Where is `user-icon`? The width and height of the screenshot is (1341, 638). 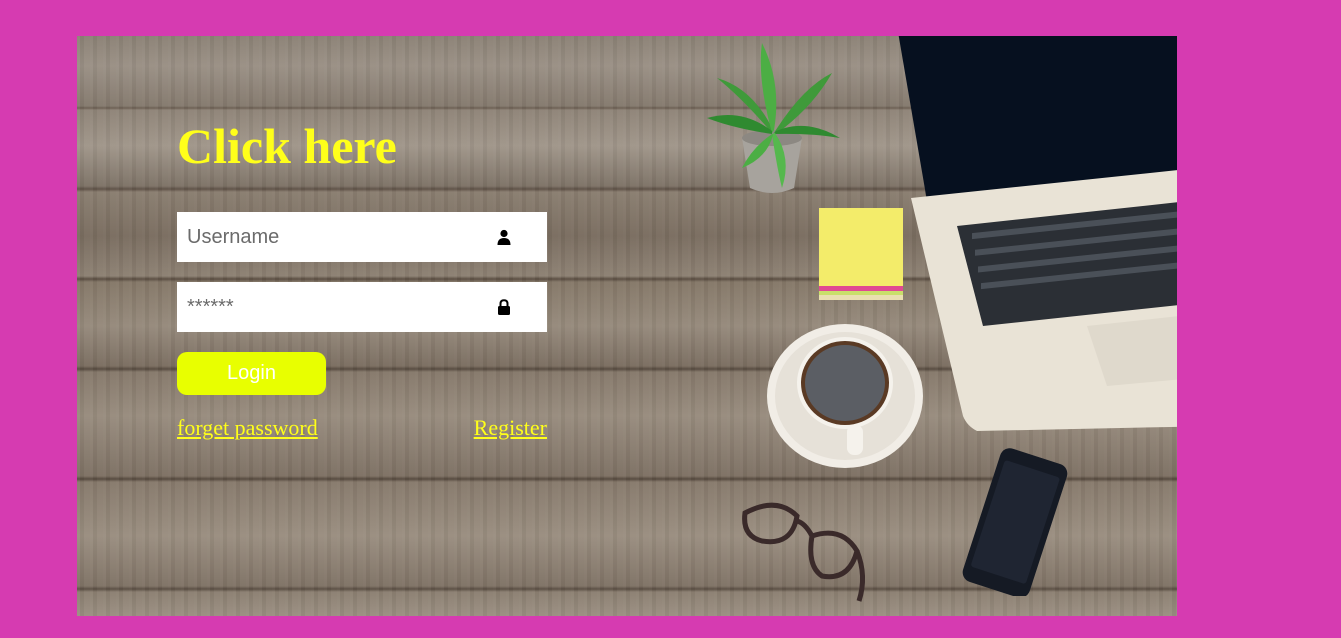 user-icon is located at coordinates (504, 237).